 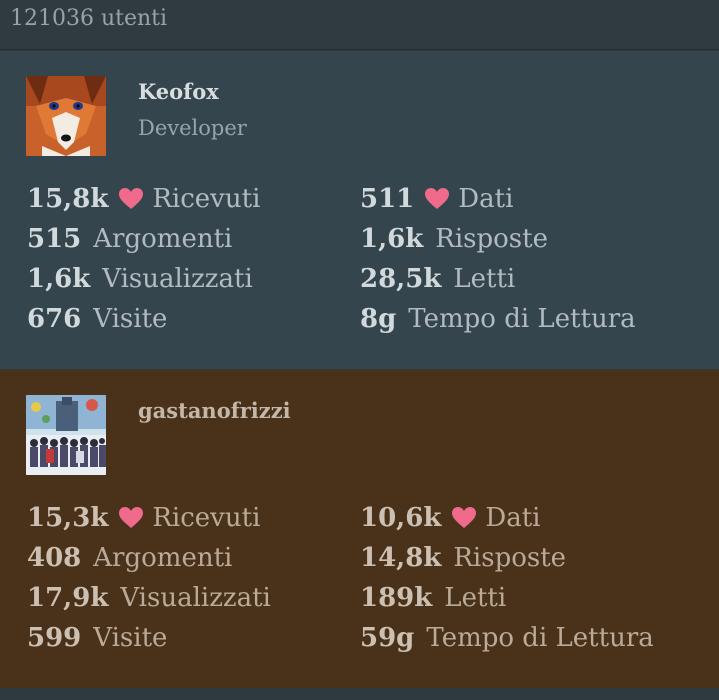 I want to click on stat-likes-given: 511 Dati, so click(x=436, y=199).